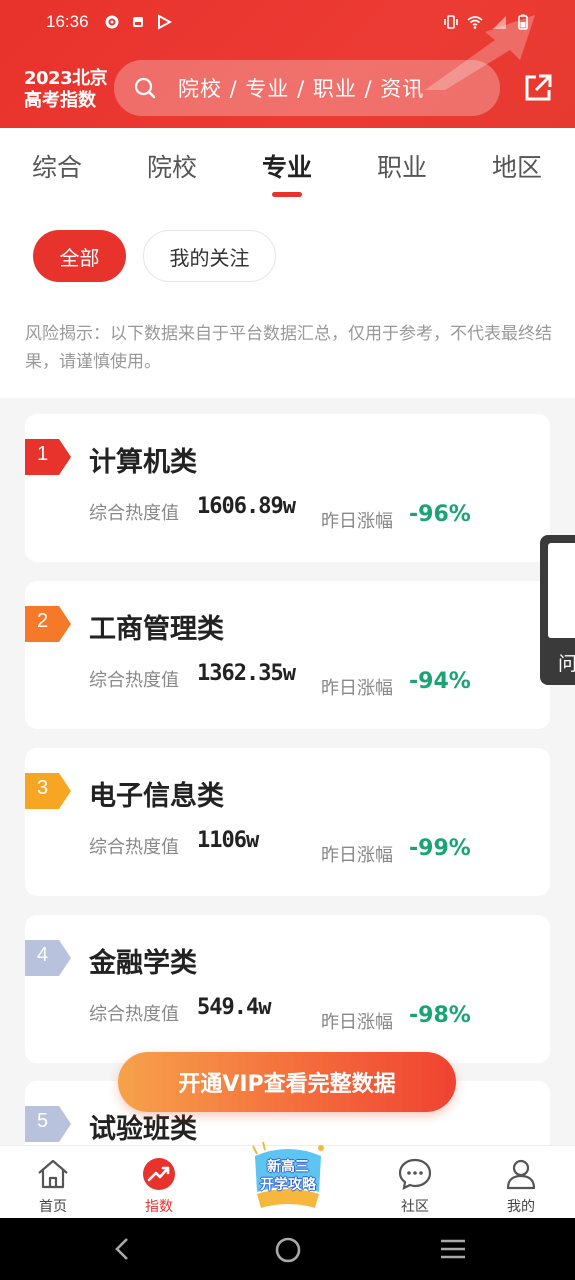  What do you see at coordinates (43, 454) in the screenshot?
I see `rank-number: 1` at bounding box center [43, 454].